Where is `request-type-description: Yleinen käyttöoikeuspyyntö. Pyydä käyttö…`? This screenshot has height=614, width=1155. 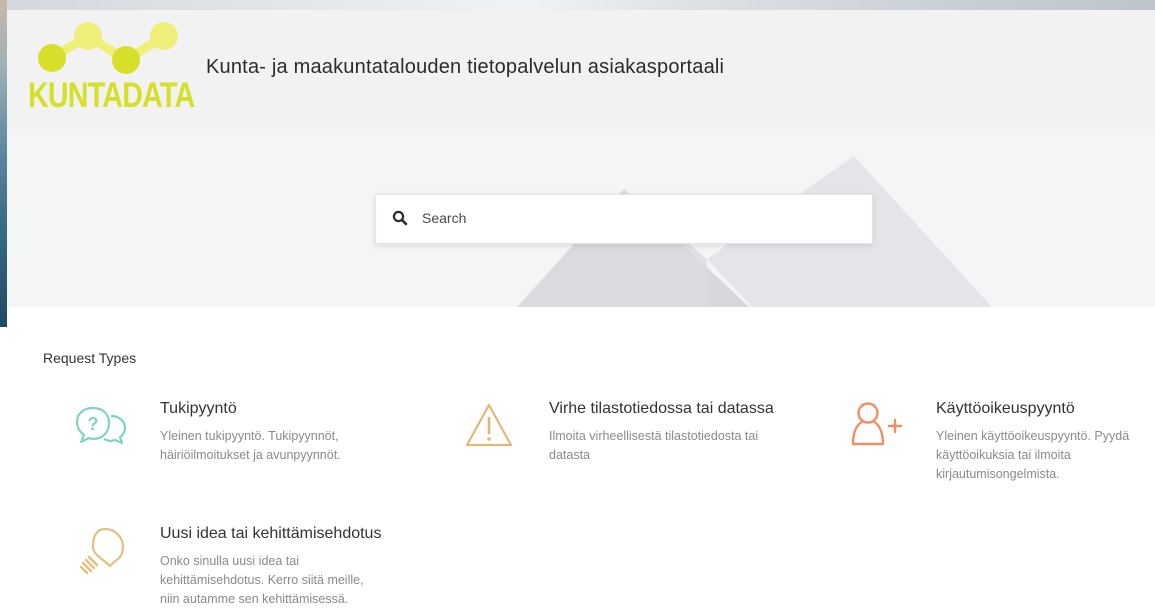
request-type-description: Yleinen käyttöoikeuspyyntö. Pyydä käyttö… is located at coordinates (1033, 455).